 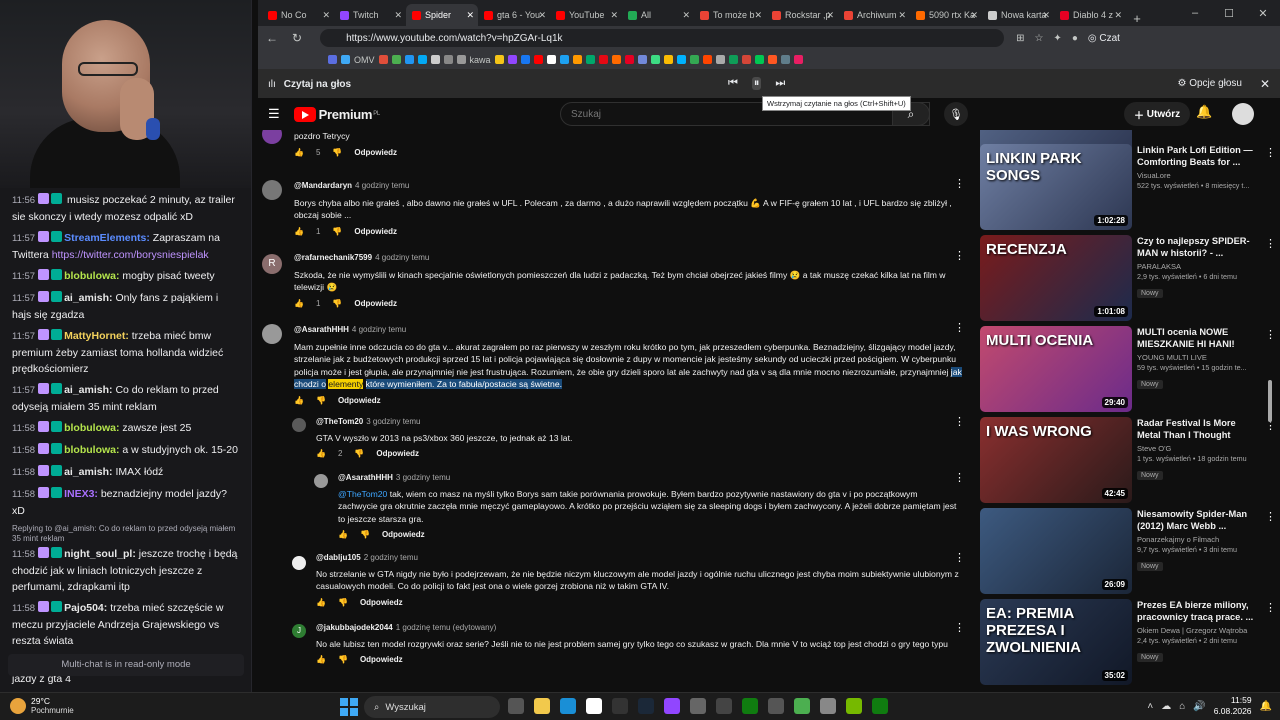 What do you see at coordinates (1197, 449) in the screenshot?
I see `channel-name: Steve O'G` at bounding box center [1197, 449].